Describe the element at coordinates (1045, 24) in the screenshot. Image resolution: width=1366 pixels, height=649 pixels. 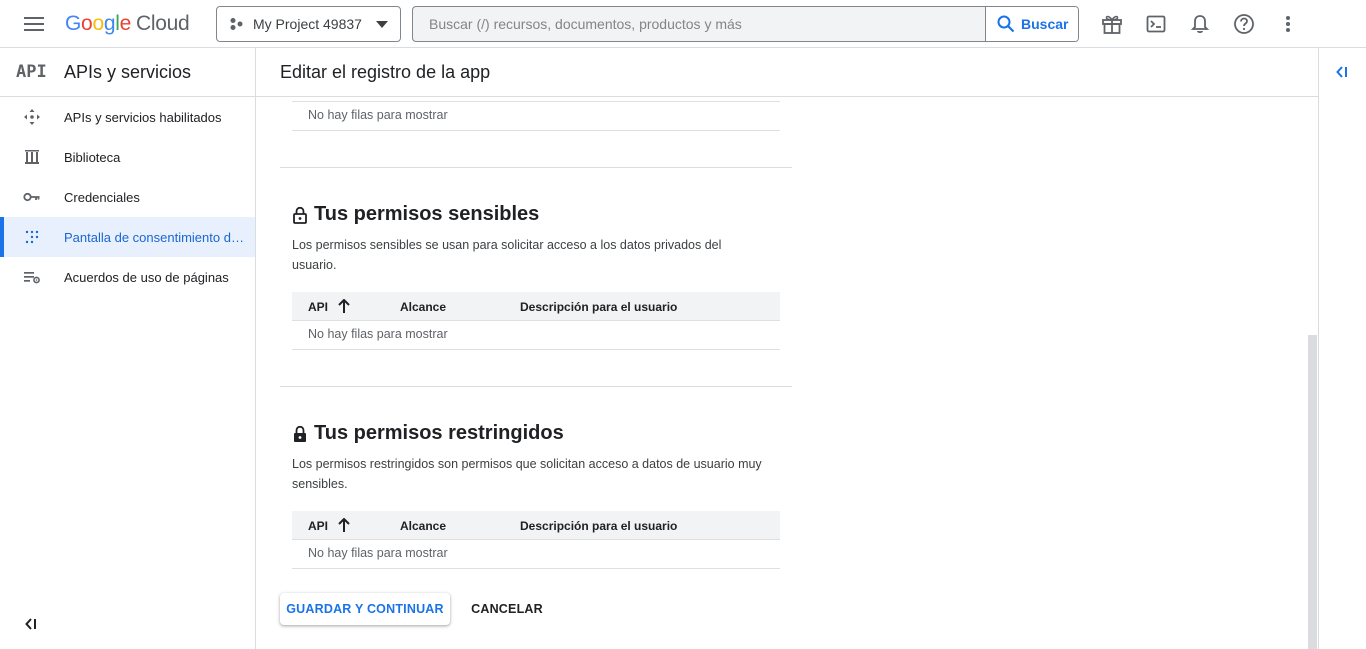
I see `search-button-label: Buscar` at that location.